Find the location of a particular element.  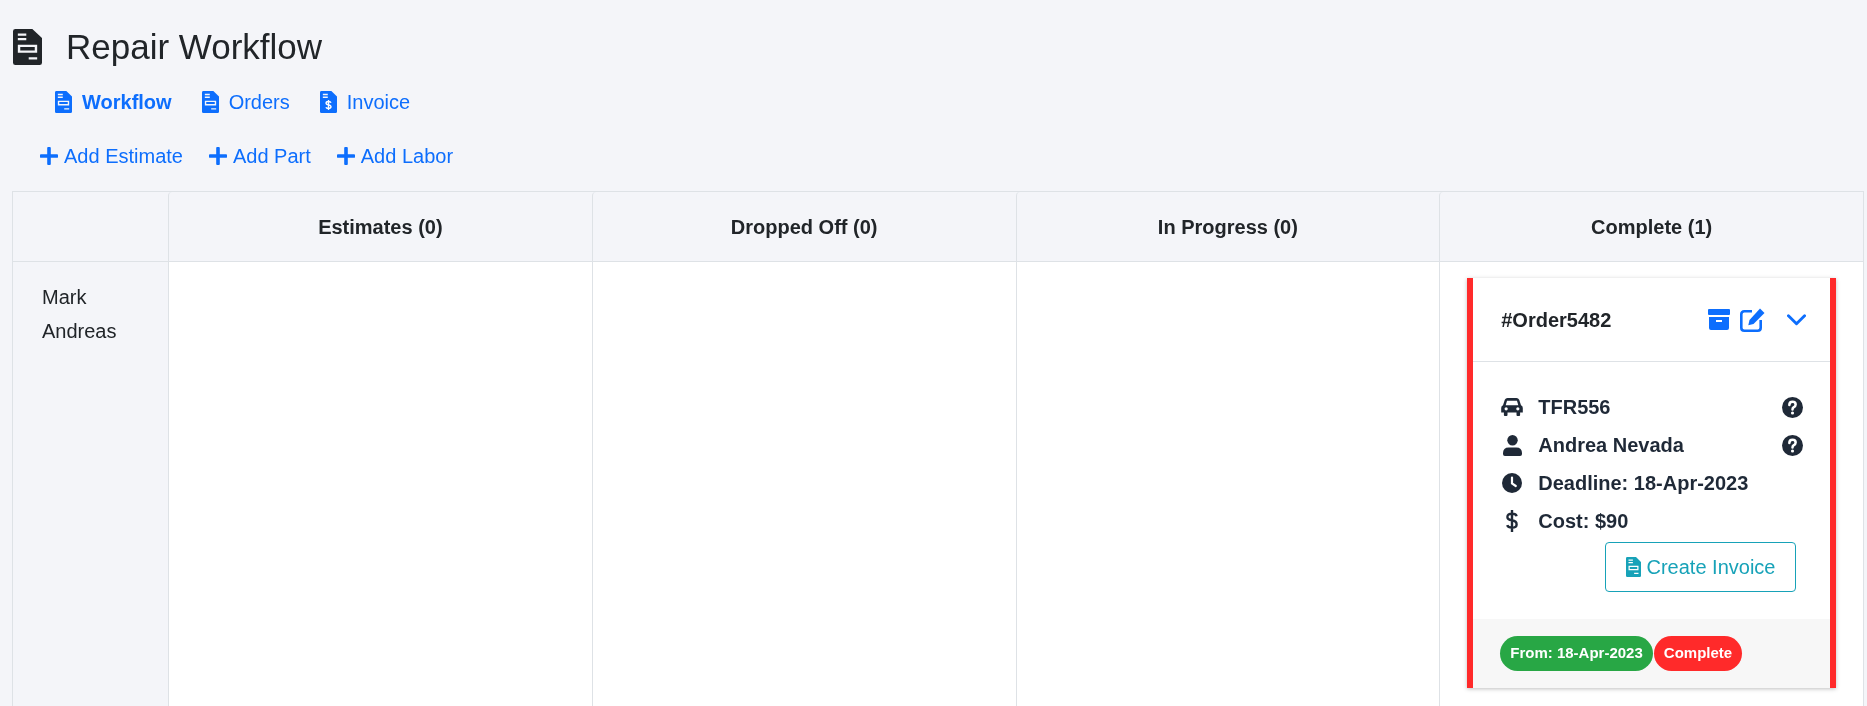

nav-tab: Workflow is located at coordinates (113, 102).